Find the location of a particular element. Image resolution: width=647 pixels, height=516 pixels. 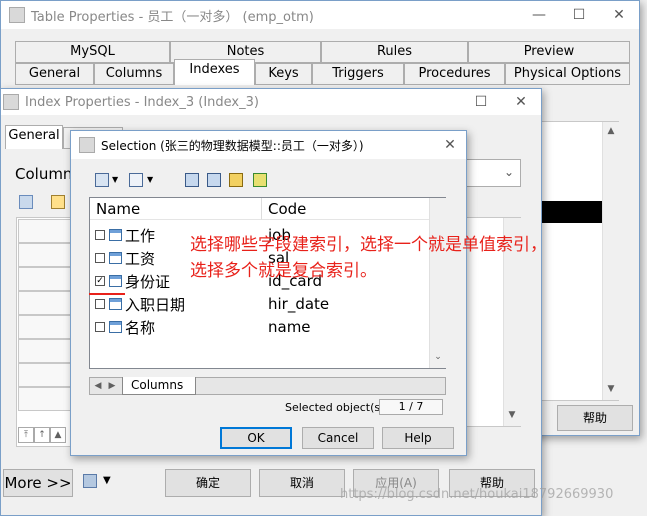

tab-columns: Columns is located at coordinates (134, 74).